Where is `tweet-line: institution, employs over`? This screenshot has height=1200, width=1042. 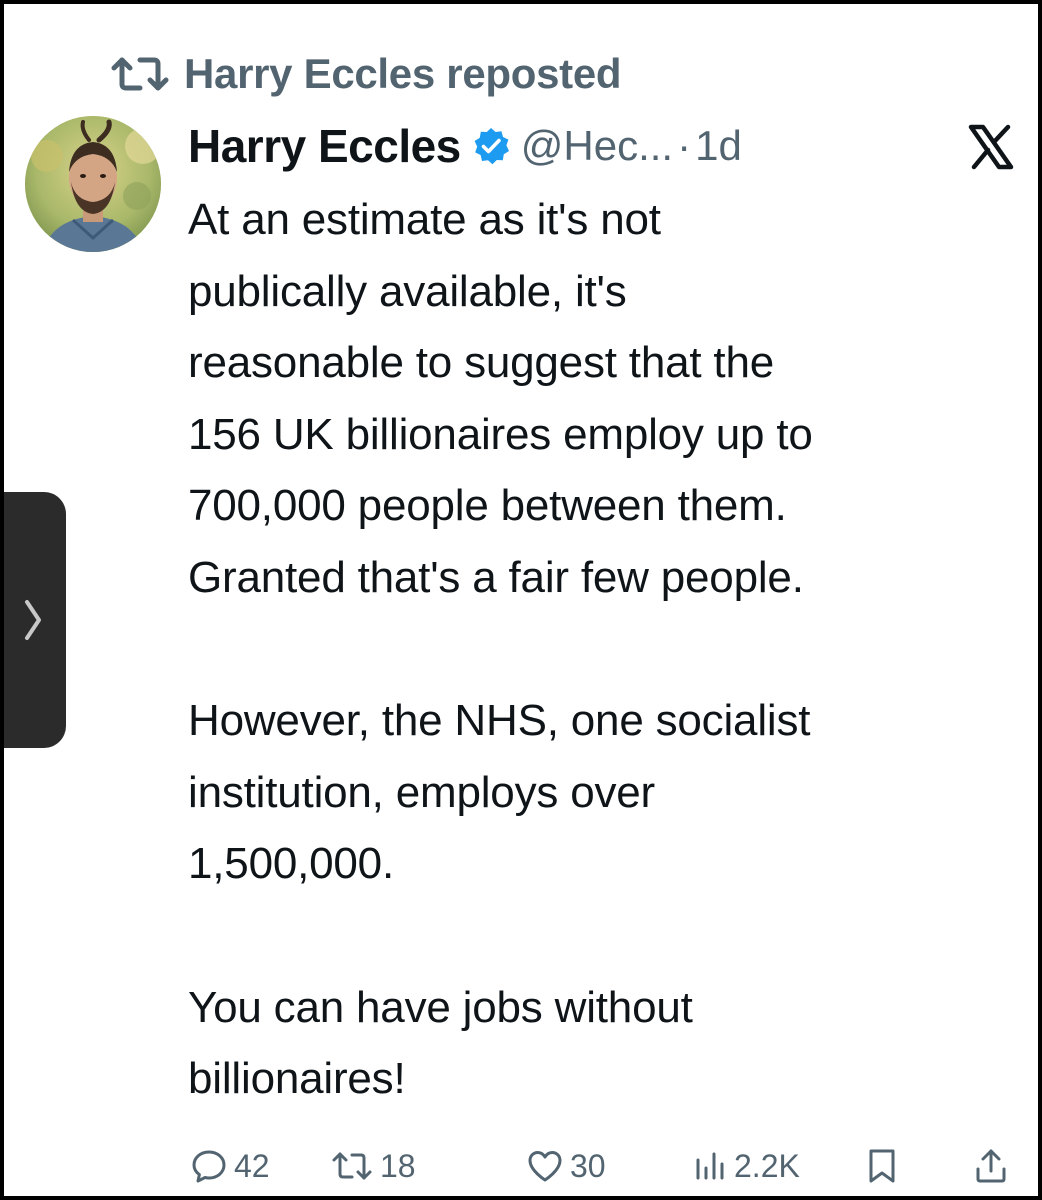 tweet-line: institution, employs over is located at coordinates (421, 792).